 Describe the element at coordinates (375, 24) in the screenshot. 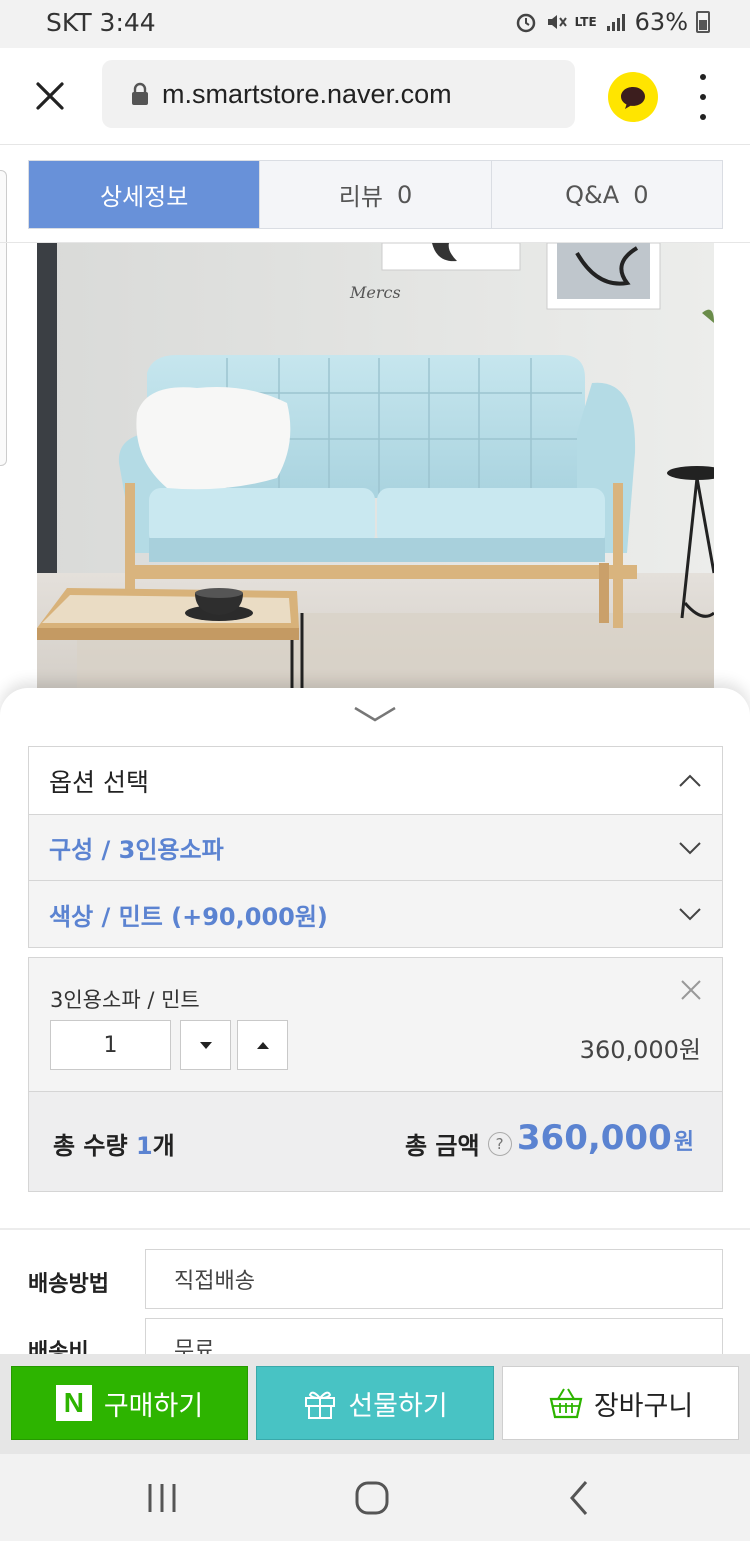

I see `status-bar: SKT 3:44 LTE 63%` at that location.